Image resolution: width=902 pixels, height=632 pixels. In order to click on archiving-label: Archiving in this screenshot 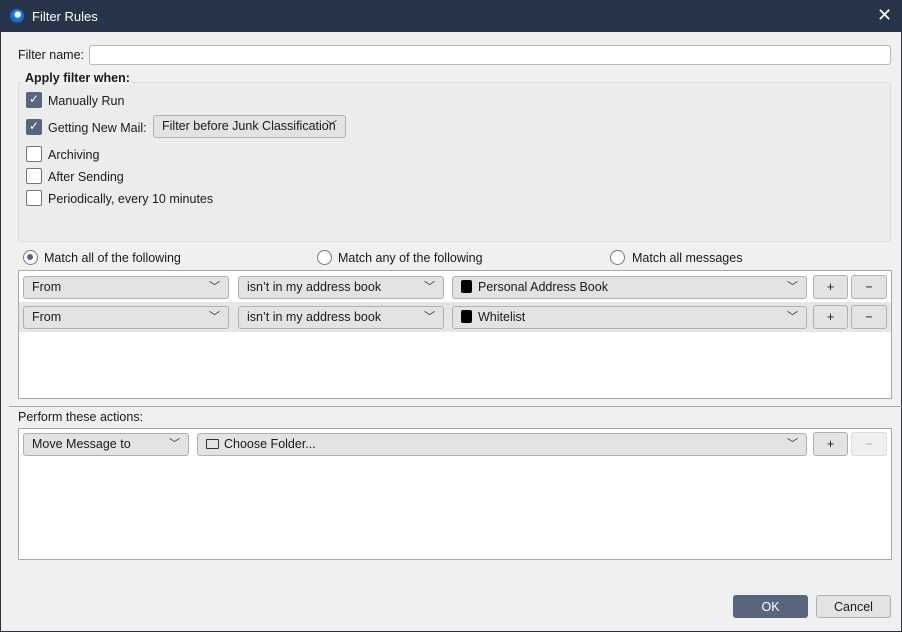, I will do `click(74, 155)`.